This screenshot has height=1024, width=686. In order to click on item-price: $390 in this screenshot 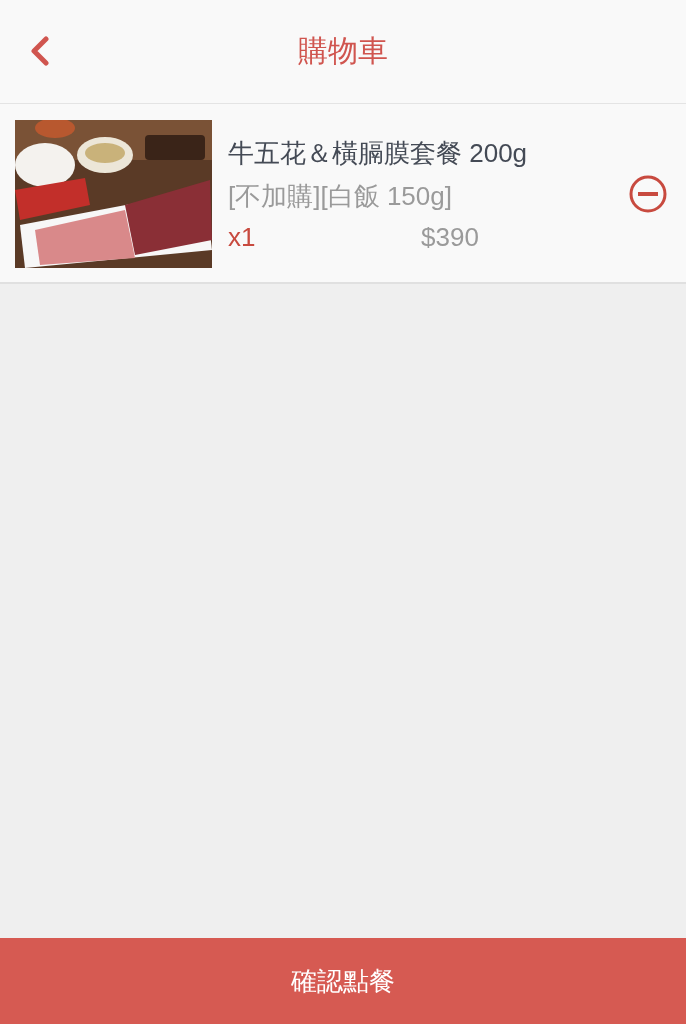, I will do `click(450, 237)`.